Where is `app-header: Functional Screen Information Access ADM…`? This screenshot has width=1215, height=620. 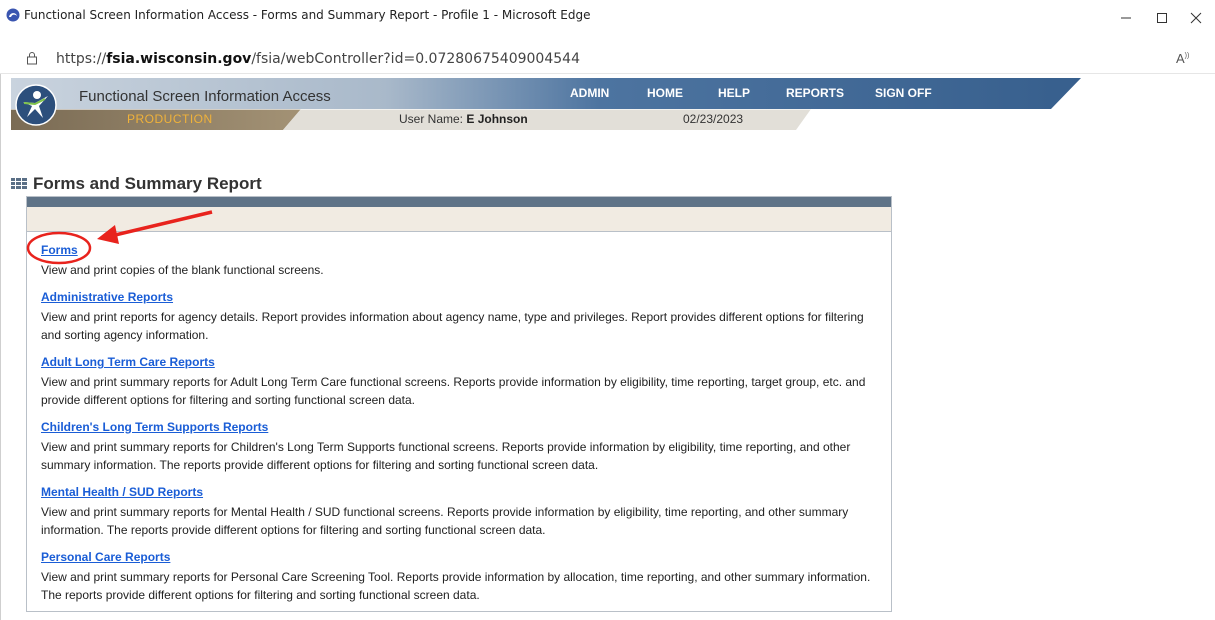
app-header: Functional Screen Information Access ADM… is located at coordinates (546, 104).